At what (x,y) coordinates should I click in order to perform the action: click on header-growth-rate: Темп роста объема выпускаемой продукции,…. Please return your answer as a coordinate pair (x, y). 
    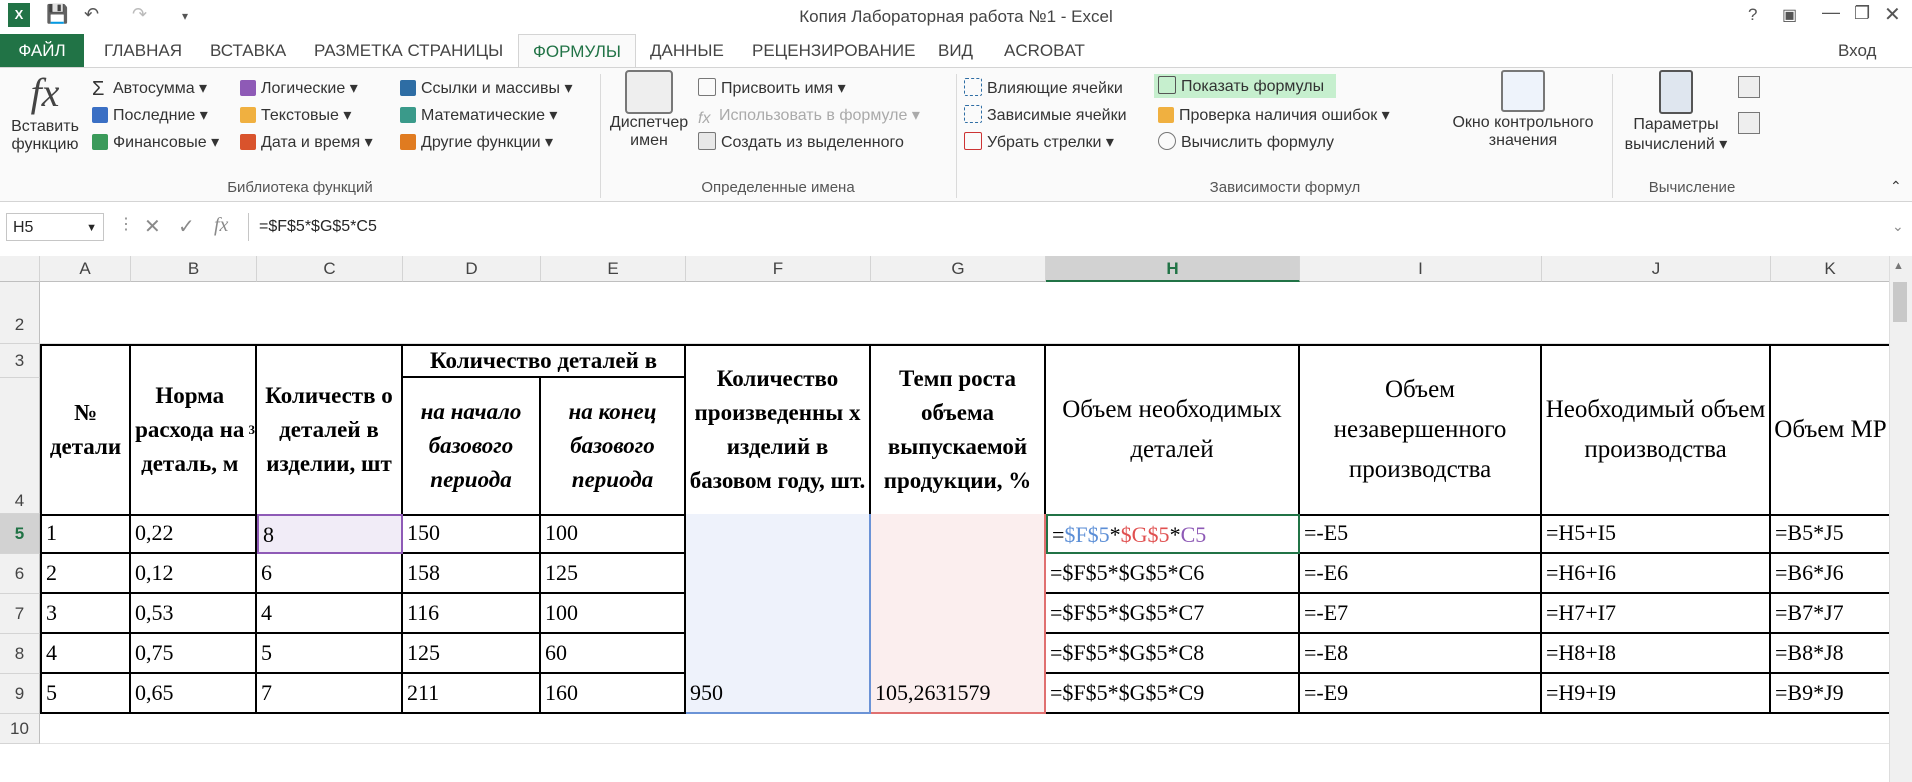
    Looking at the image, I should click on (958, 430).